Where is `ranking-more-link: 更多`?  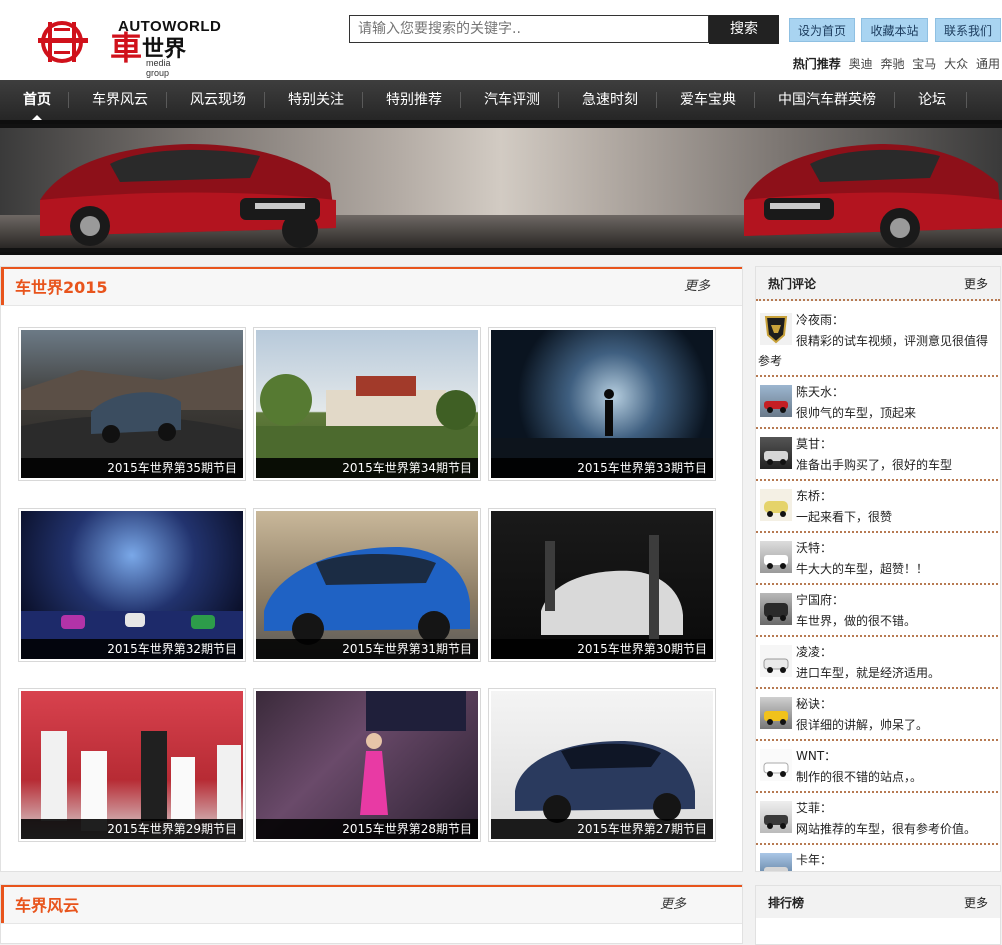
ranking-more-link: 更多 is located at coordinates (976, 902).